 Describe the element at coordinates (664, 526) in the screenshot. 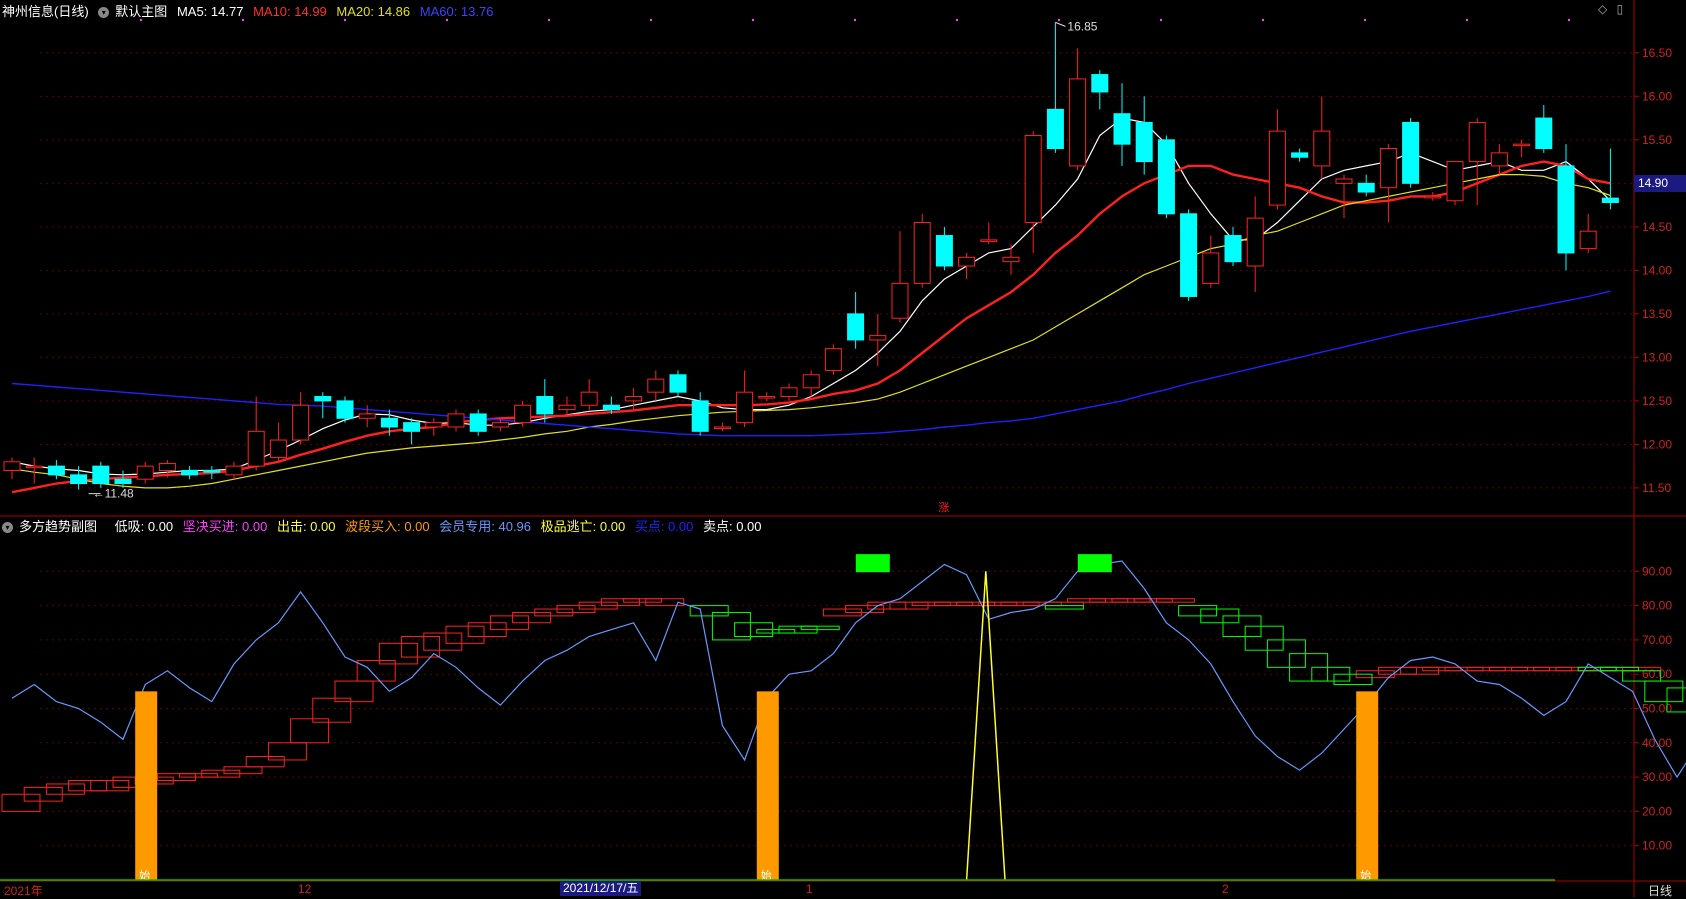

I see `buy-point-label: 买点: 0.00` at that location.